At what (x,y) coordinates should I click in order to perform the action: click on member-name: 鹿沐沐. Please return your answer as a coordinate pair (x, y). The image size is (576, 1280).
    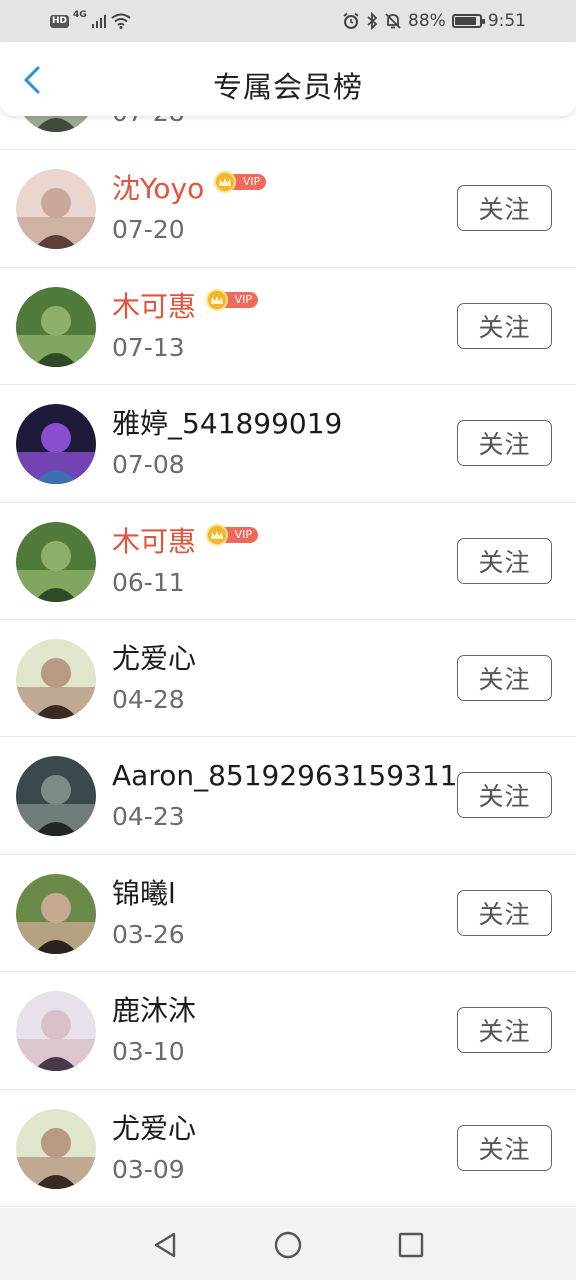
    Looking at the image, I should click on (154, 1011).